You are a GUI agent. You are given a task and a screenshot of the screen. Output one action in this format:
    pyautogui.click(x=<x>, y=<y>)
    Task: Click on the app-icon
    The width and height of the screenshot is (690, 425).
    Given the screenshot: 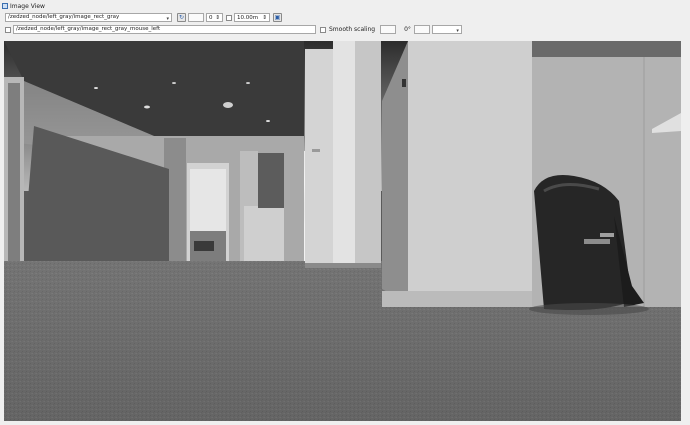 What is the action you would take?
    pyautogui.click(x=5, y=6)
    